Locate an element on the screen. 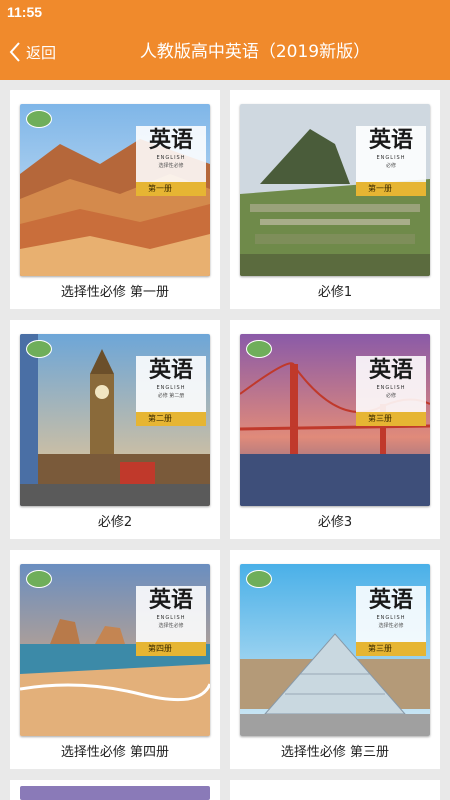 This screenshot has width=450, height=800. book-cover: 英语 ENGLISH 选择性必修 第一册 is located at coordinates (115, 190).